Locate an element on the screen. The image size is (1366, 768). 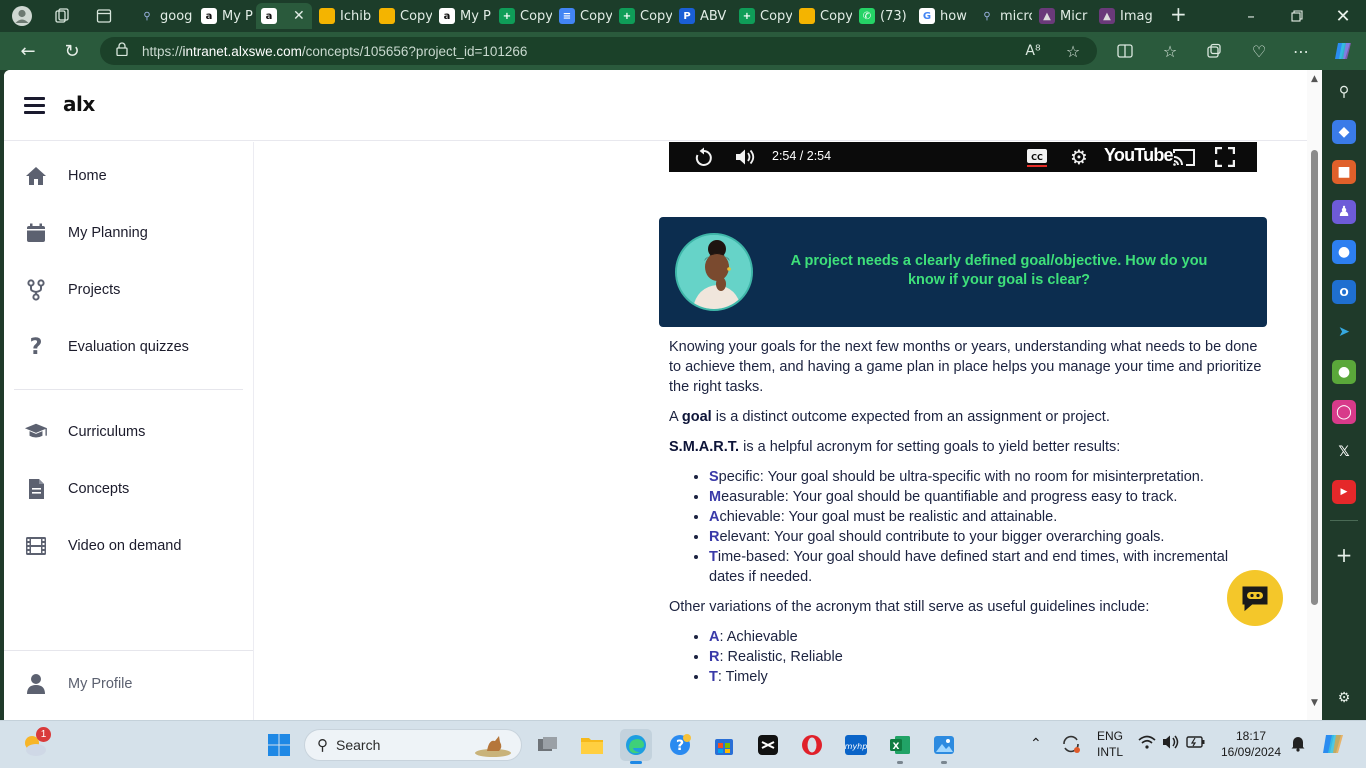
split-screen-icon is located at coordinates (1125, 51).